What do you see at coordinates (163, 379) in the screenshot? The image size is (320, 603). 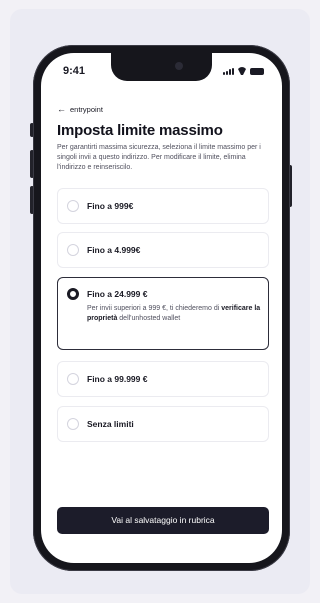 I see `limit-option-99999: Fino a 99.999 €` at bounding box center [163, 379].